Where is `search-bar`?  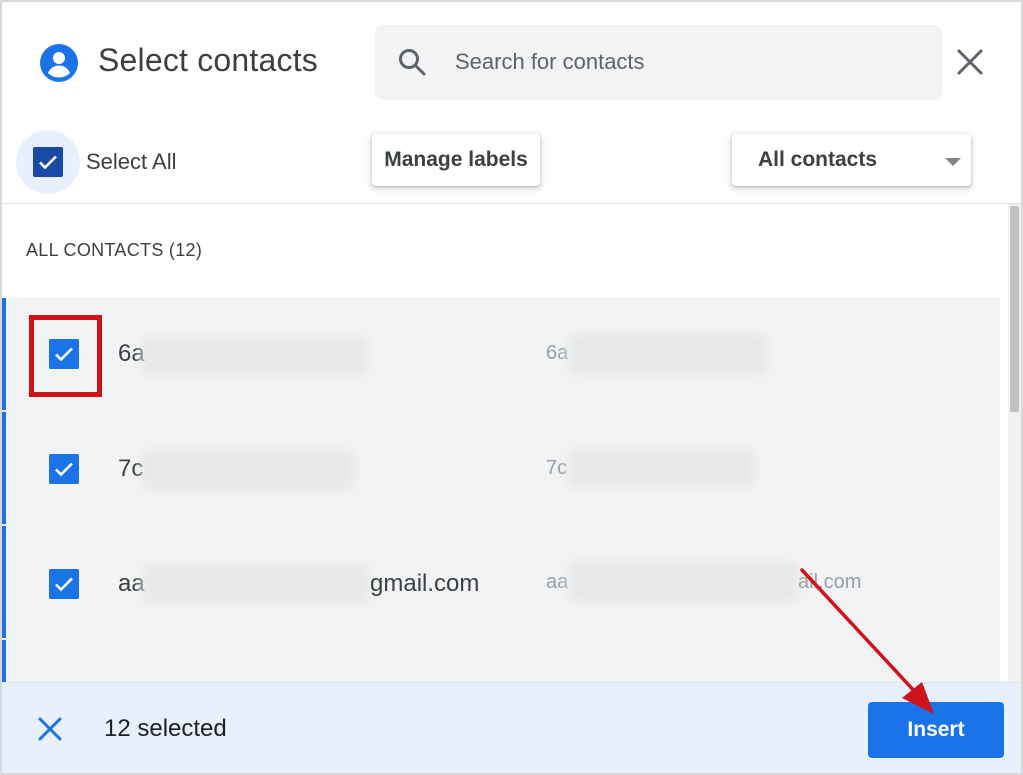
search-bar is located at coordinates (658, 62).